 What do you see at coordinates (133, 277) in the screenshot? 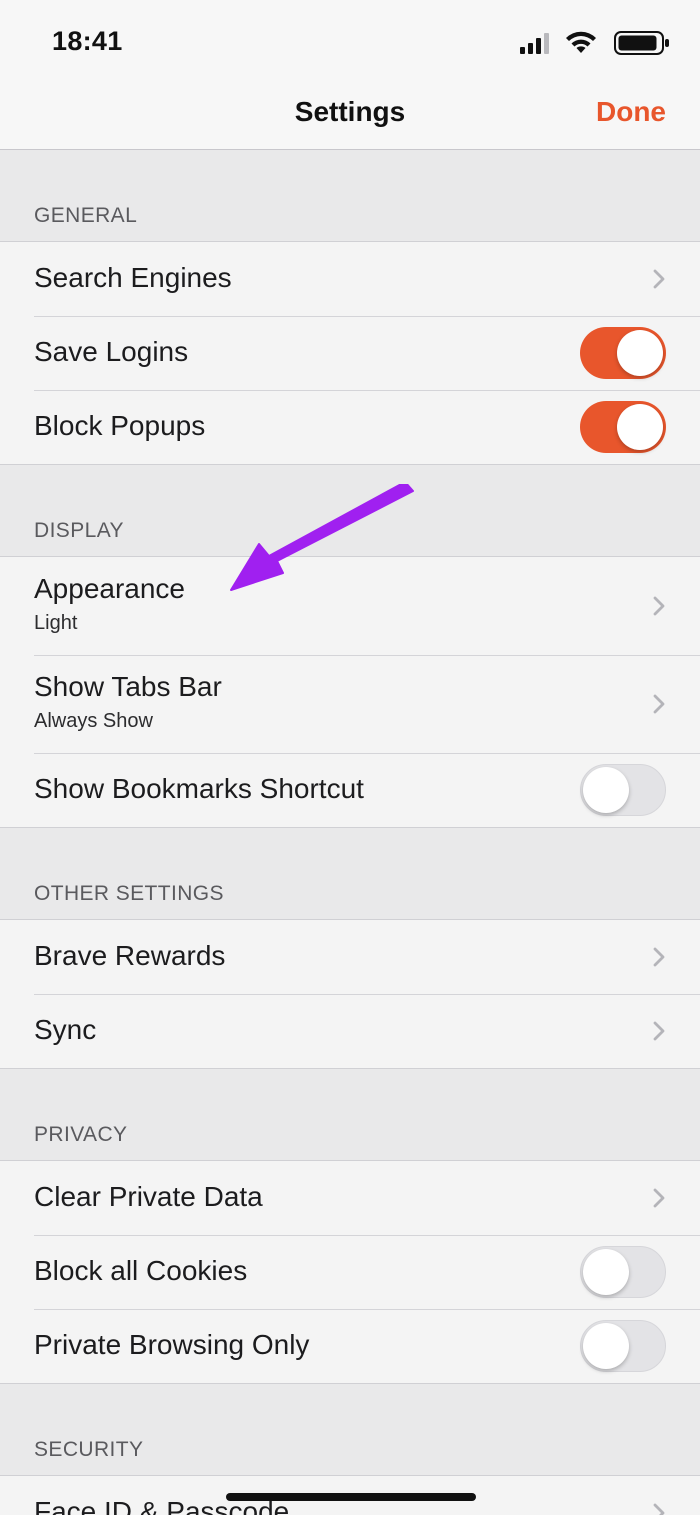
I see `row-label: Search Engines` at bounding box center [133, 277].